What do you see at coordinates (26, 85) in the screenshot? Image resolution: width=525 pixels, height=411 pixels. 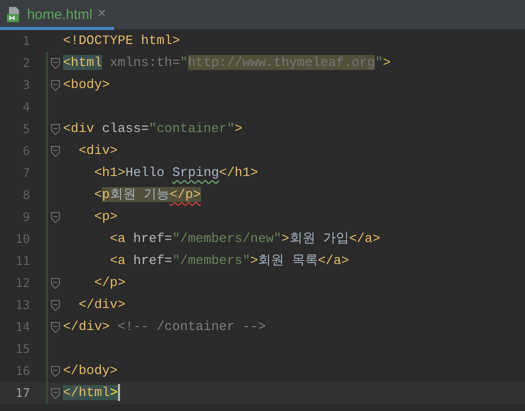 I see `line-number: 3` at bounding box center [26, 85].